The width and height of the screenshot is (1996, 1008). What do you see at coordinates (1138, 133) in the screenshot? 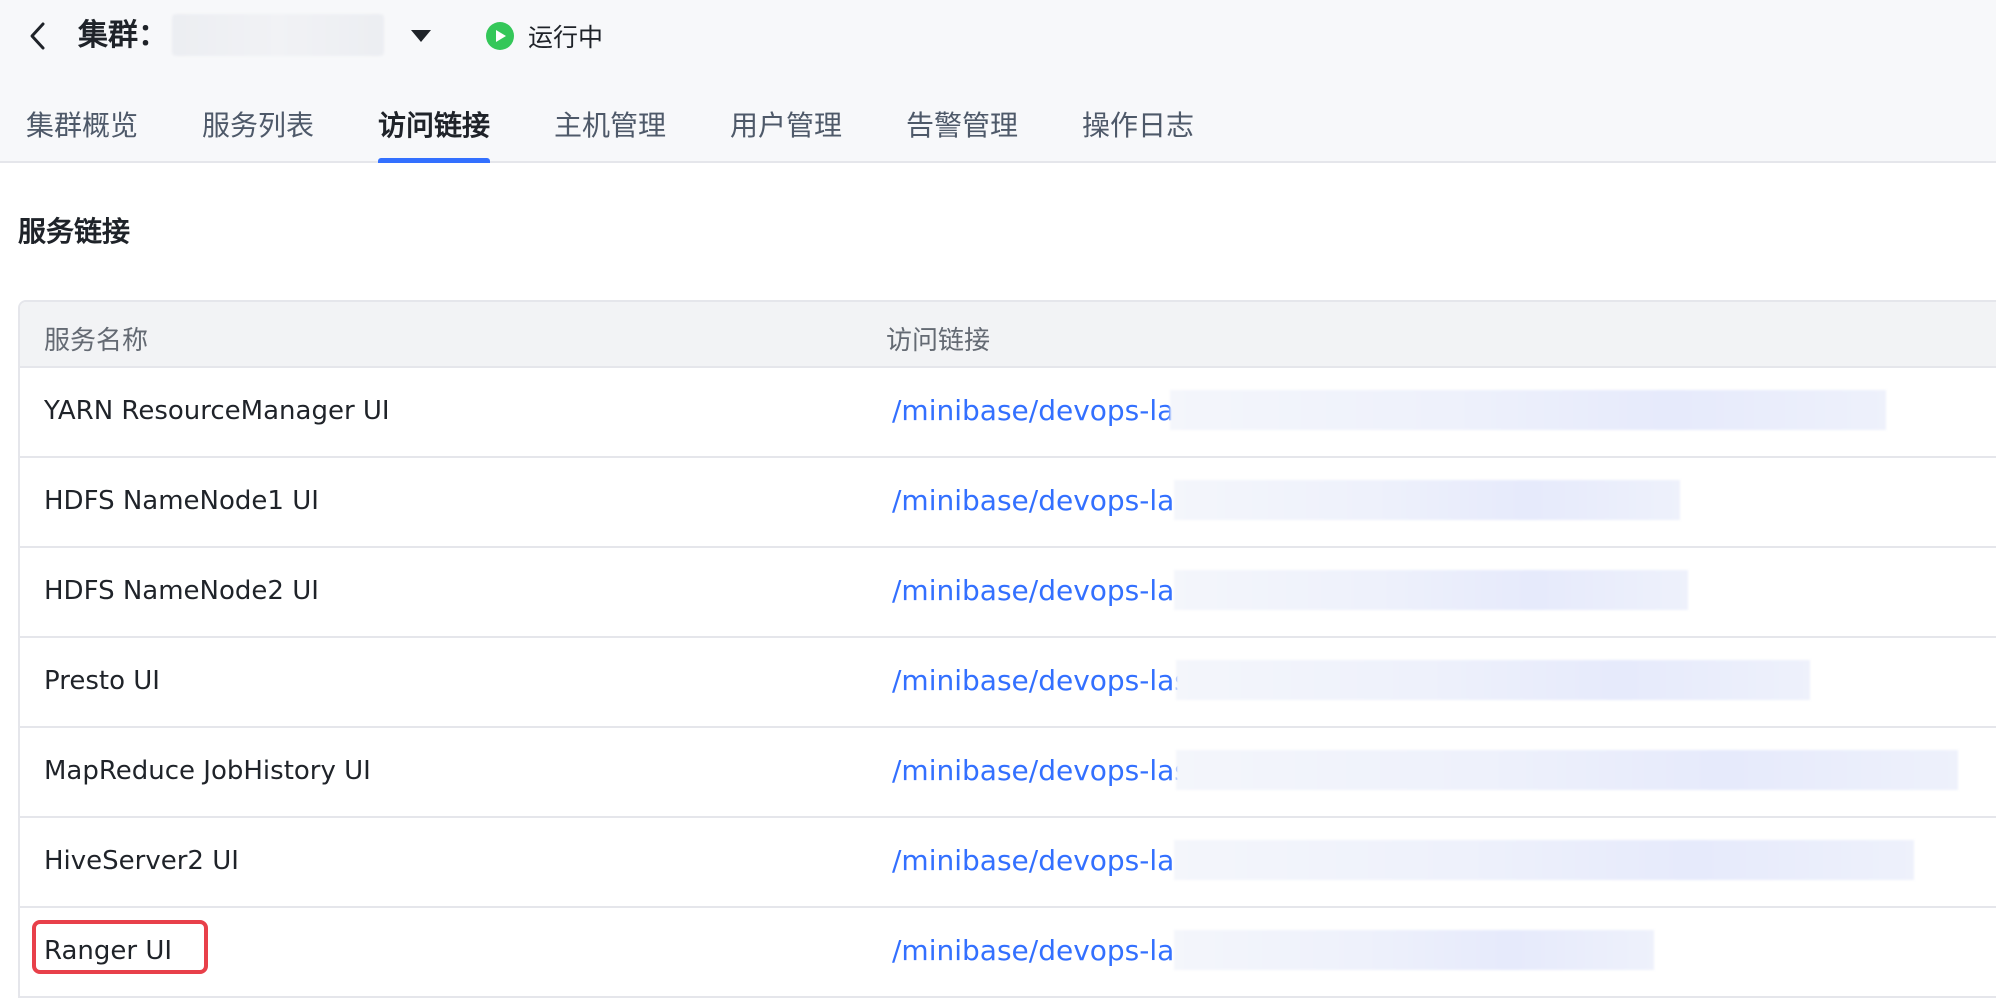
I see `tab-operation-log: 操作日志` at bounding box center [1138, 133].